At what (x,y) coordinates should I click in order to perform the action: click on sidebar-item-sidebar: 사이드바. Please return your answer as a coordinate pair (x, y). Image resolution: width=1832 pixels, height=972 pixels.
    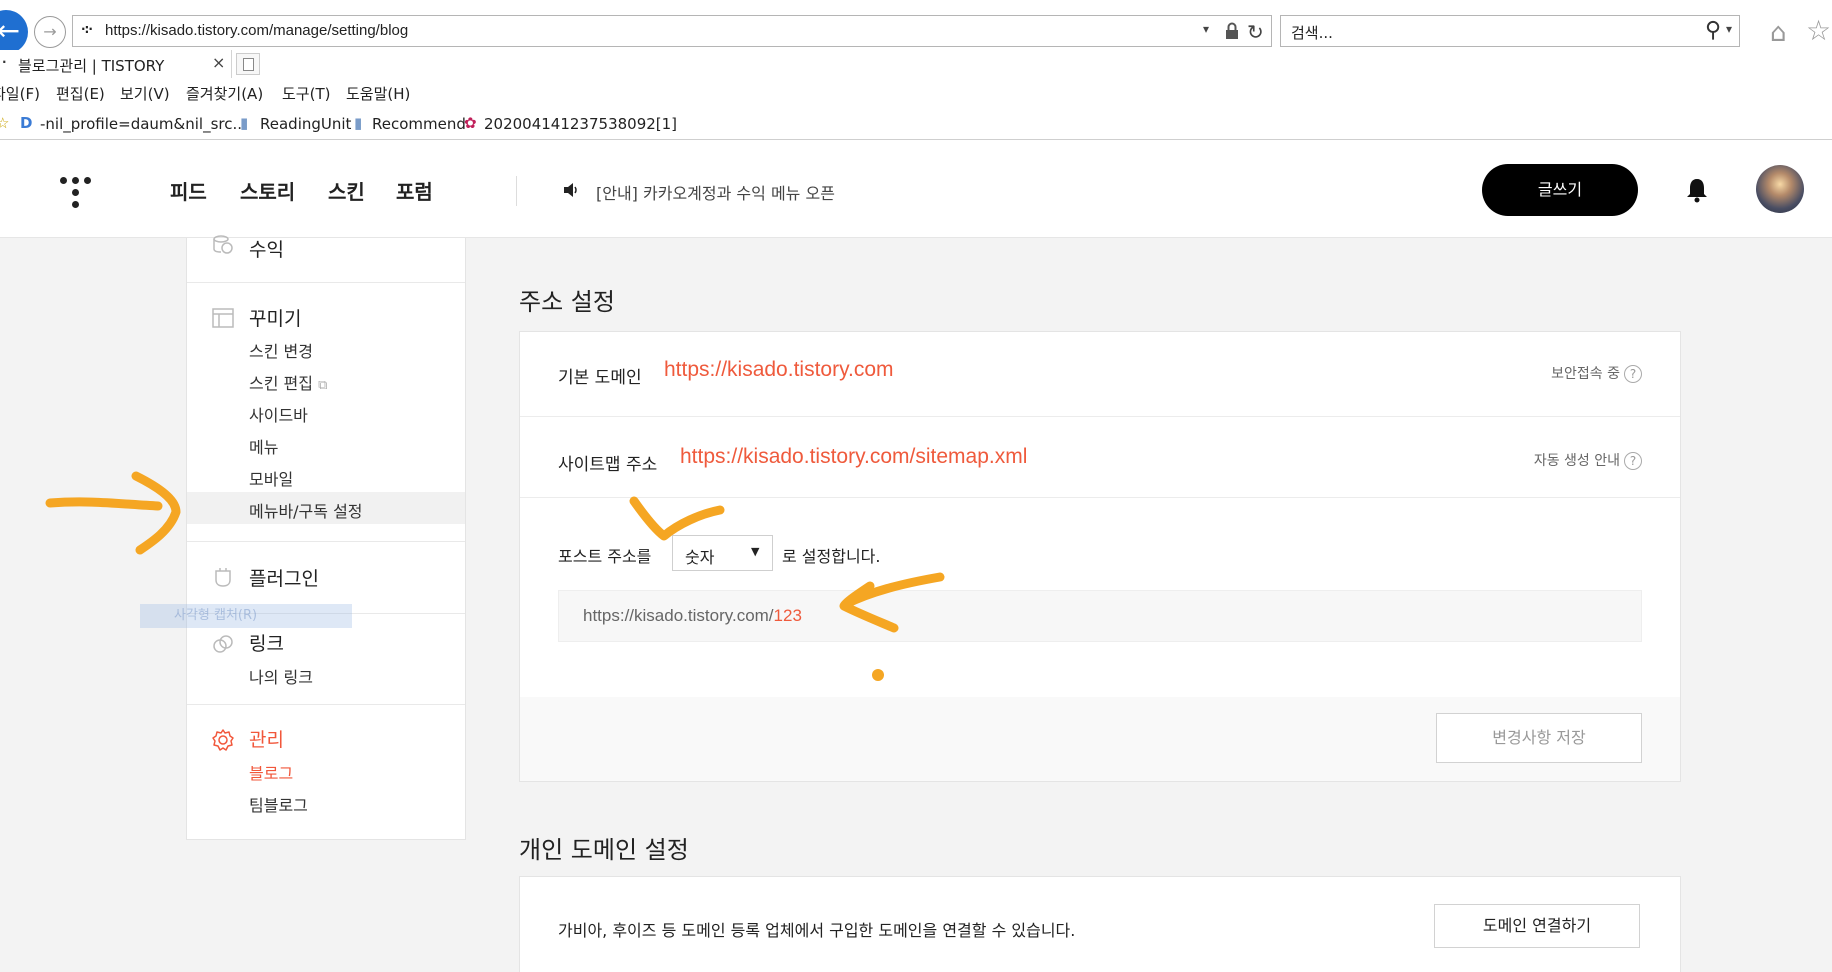
    Looking at the image, I should click on (278, 414).